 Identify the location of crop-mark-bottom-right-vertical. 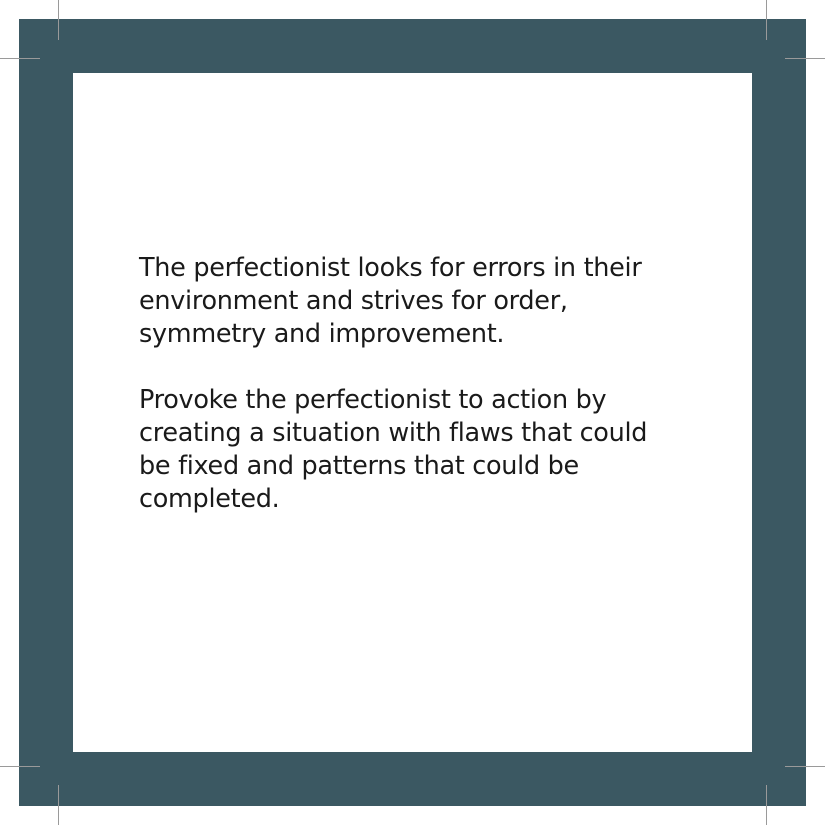
(766, 805).